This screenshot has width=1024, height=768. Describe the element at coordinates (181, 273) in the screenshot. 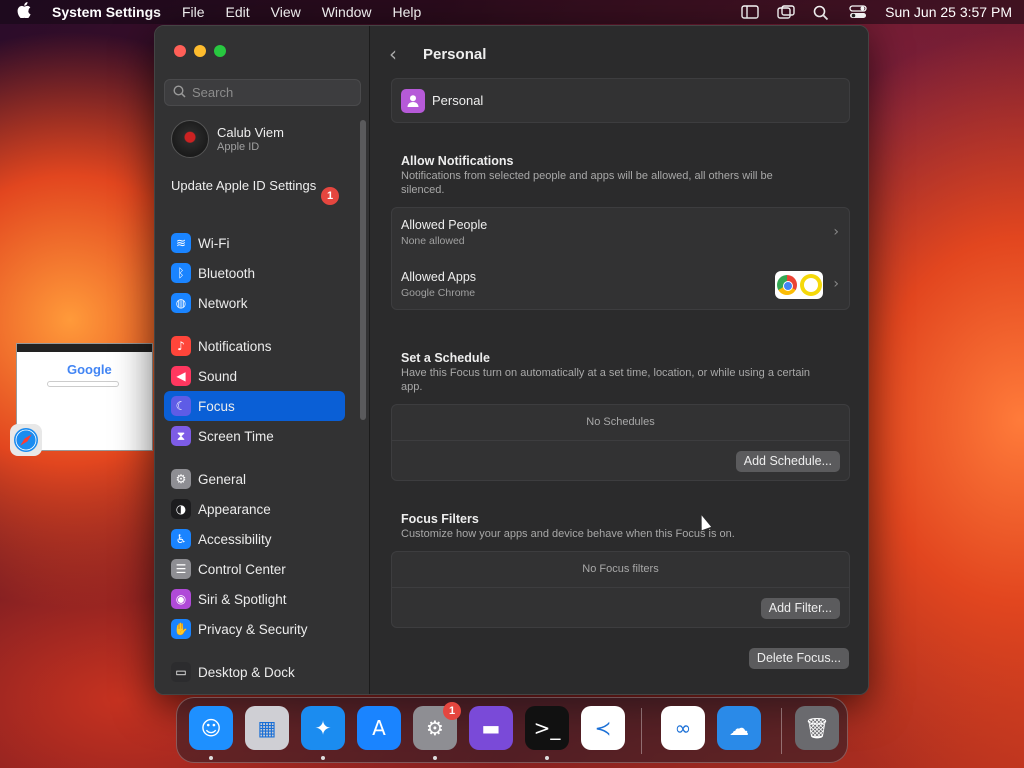

I see `bluetooth-icon: ᛒ` at that location.